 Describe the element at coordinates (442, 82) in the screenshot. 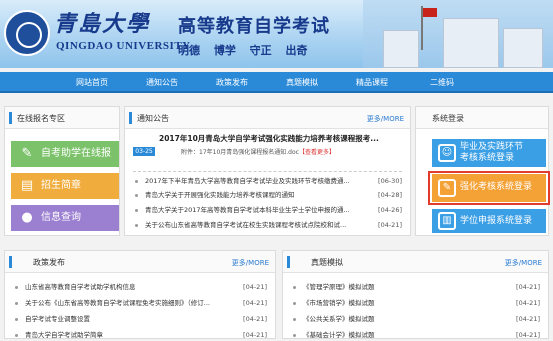

I see `nav-qrcode: 二维码` at that location.